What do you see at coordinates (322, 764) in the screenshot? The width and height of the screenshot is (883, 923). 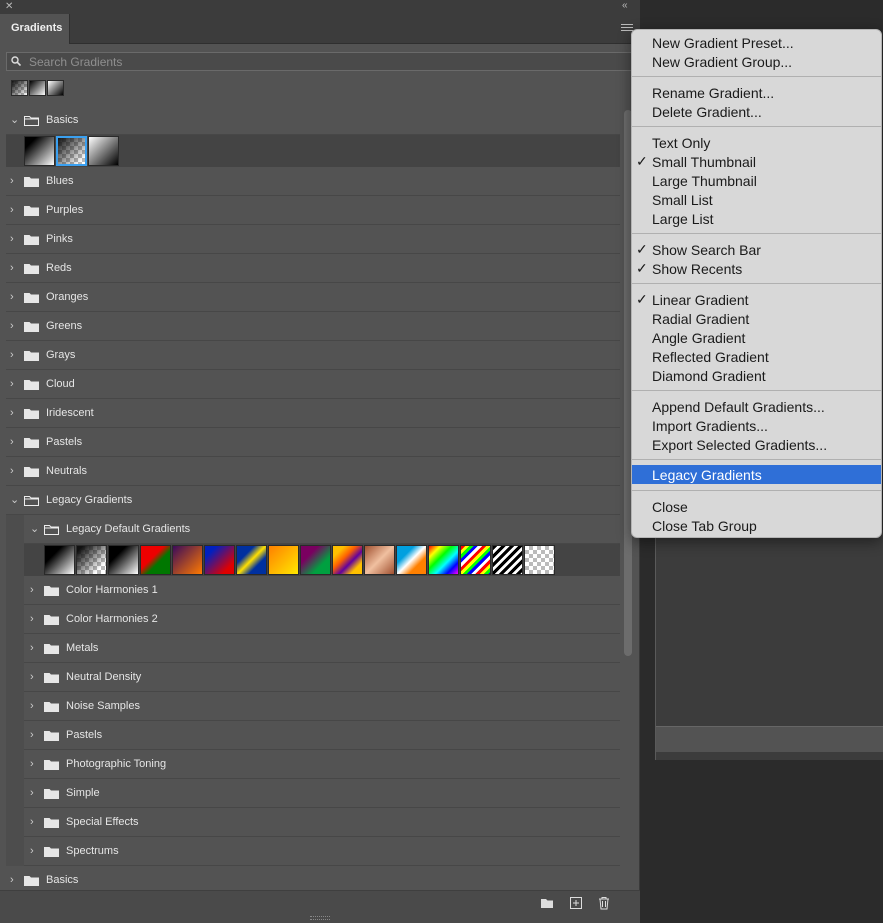 I see `group-photographic-toning: › Photographic Toning` at bounding box center [322, 764].